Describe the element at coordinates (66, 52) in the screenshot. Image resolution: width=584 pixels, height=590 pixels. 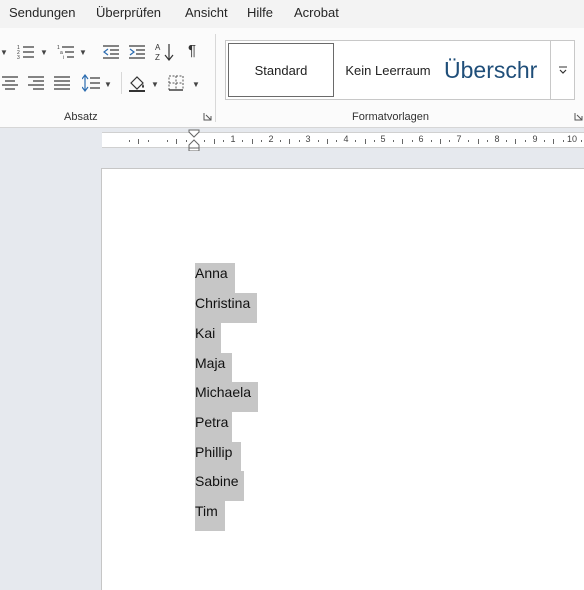
I see `multilevel-list-icon: 1 a i` at that location.